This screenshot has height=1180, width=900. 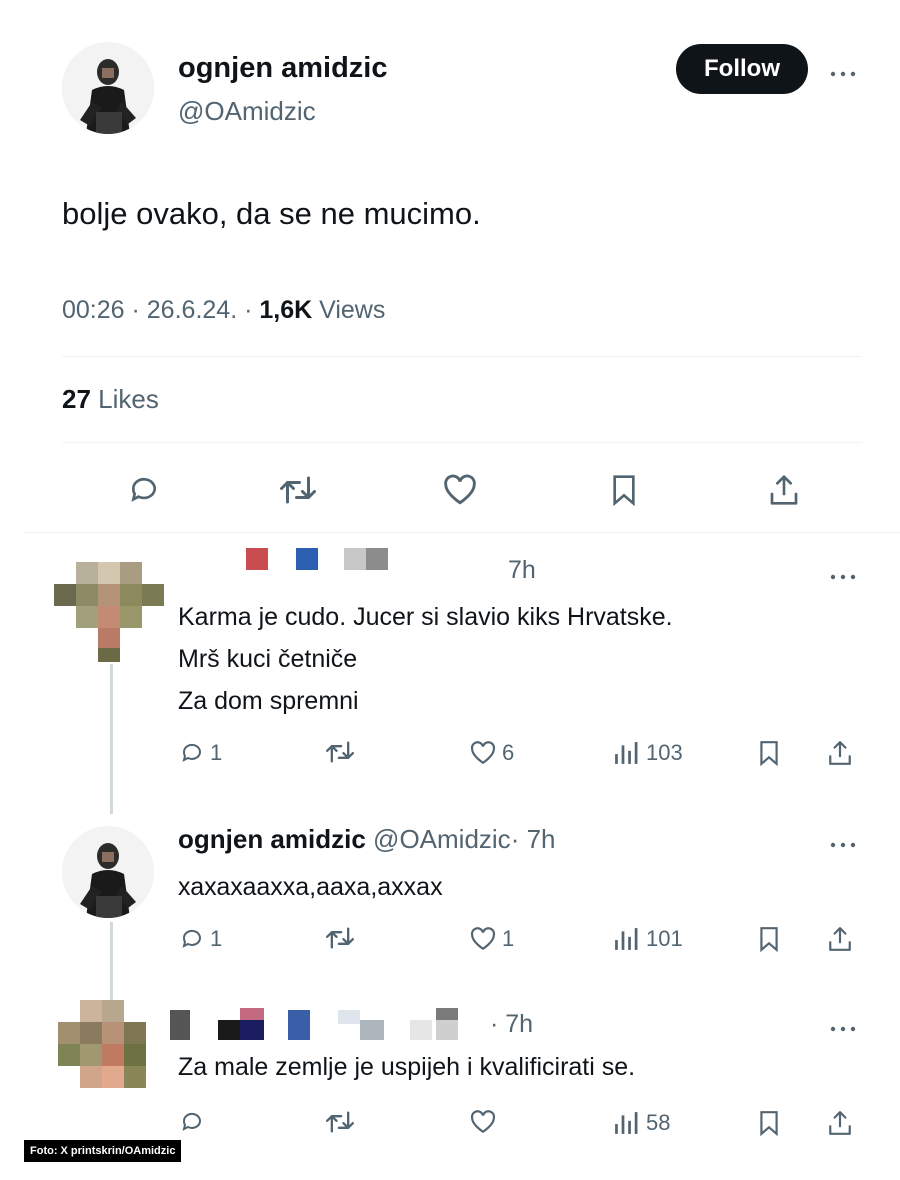 What do you see at coordinates (664, 752) in the screenshot?
I see `view-count: 103` at bounding box center [664, 752].